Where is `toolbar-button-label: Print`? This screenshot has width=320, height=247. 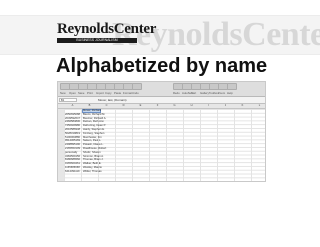 toolbar-button-label: Print is located at coordinates (90, 93).